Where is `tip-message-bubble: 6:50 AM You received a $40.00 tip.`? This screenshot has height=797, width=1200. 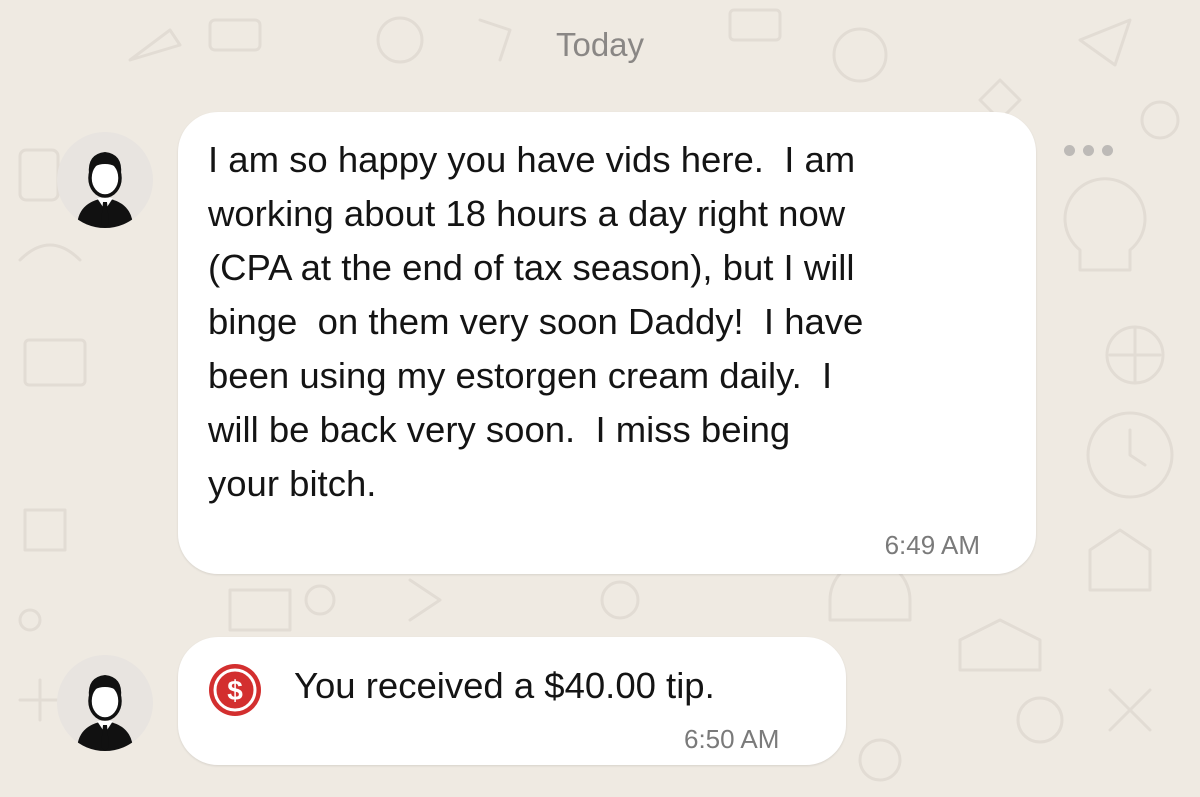 tip-message-bubble: 6:50 AM You received a $40.00 tip. is located at coordinates (512, 701).